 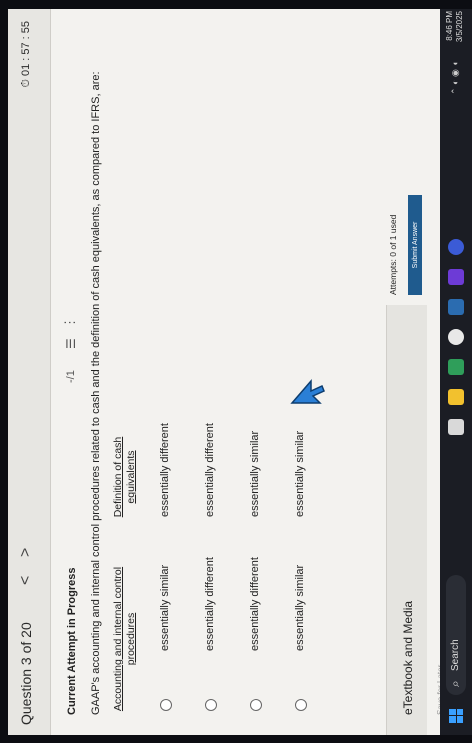 I want to click on list-icon: ☰, so click(x=71, y=343).